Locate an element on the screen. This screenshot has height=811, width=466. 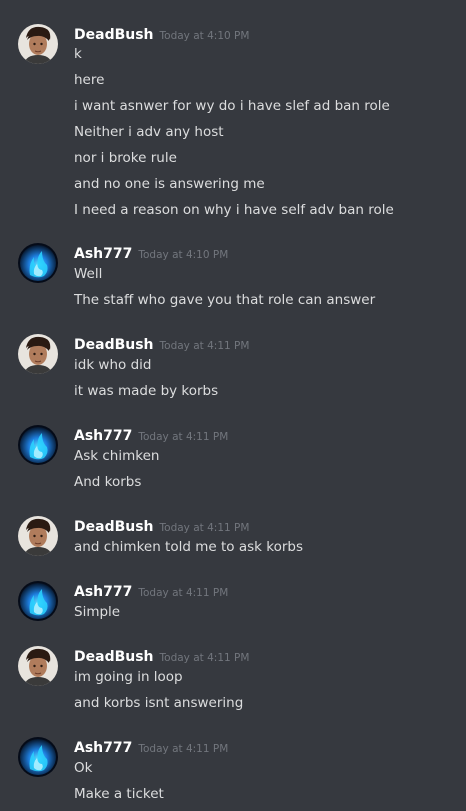
message-text: Ask chimken is located at coordinates (117, 456).